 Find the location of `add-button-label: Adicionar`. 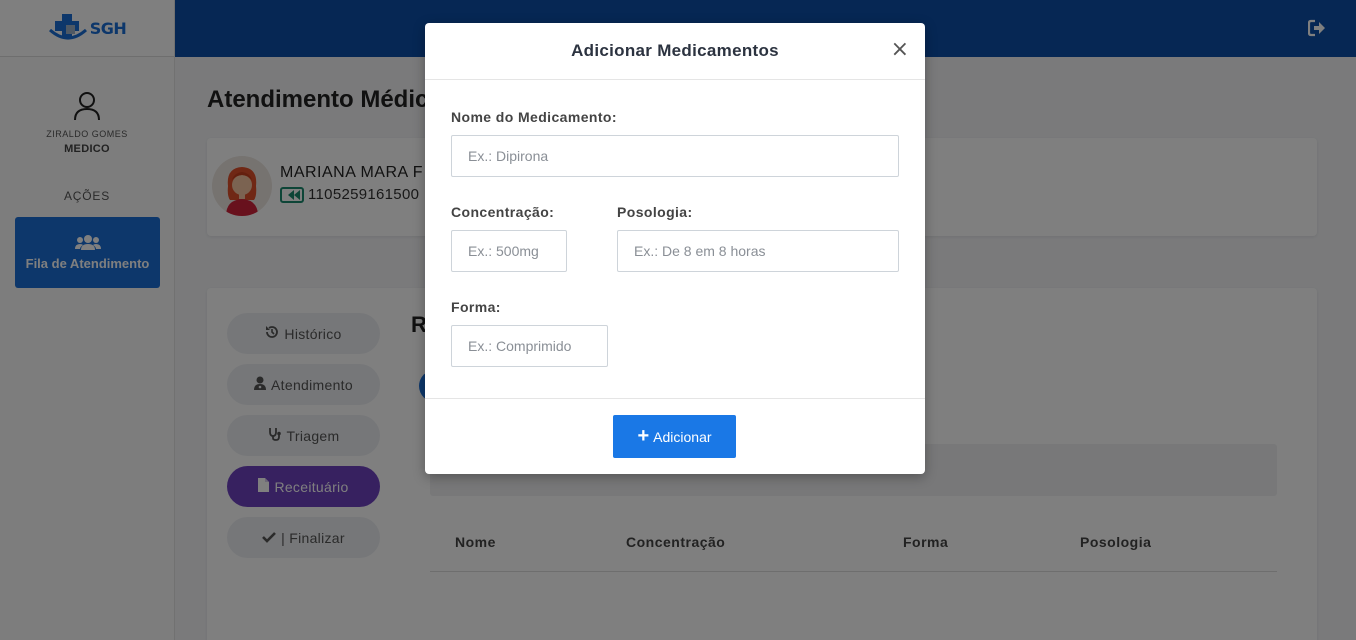

add-button-label: Adicionar is located at coordinates (682, 436).